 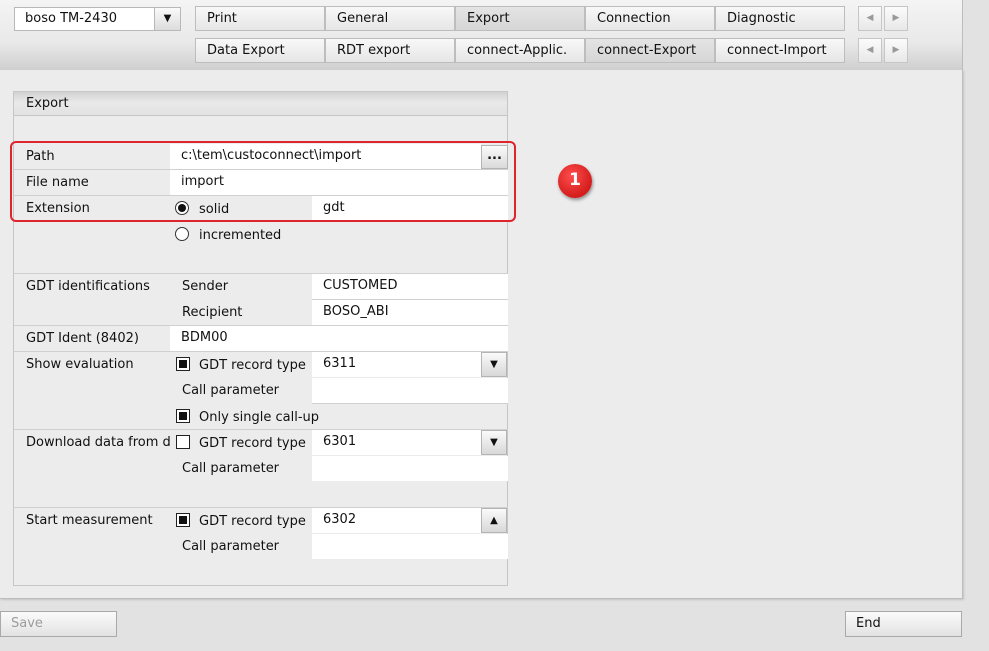 I want to click on annotation-marker: 1, so click(x=575, y=181).